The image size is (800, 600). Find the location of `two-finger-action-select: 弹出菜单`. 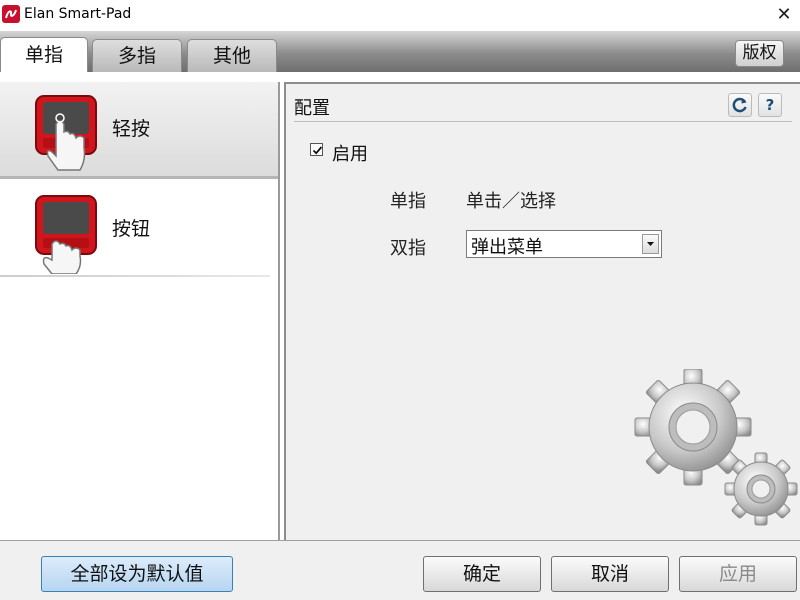

two-finger-action-select: 弹出菜单 is located at coordinates (564, 244).